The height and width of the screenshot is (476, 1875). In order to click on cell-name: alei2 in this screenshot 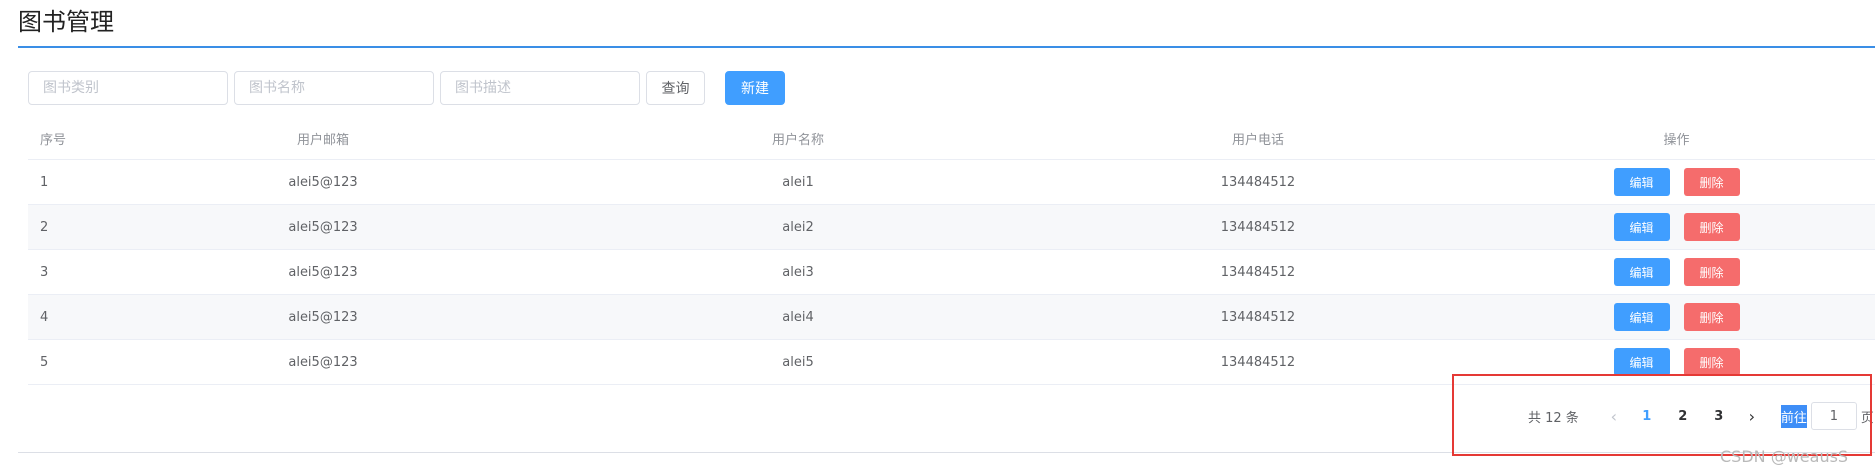, I will do `click(798, 227)`.